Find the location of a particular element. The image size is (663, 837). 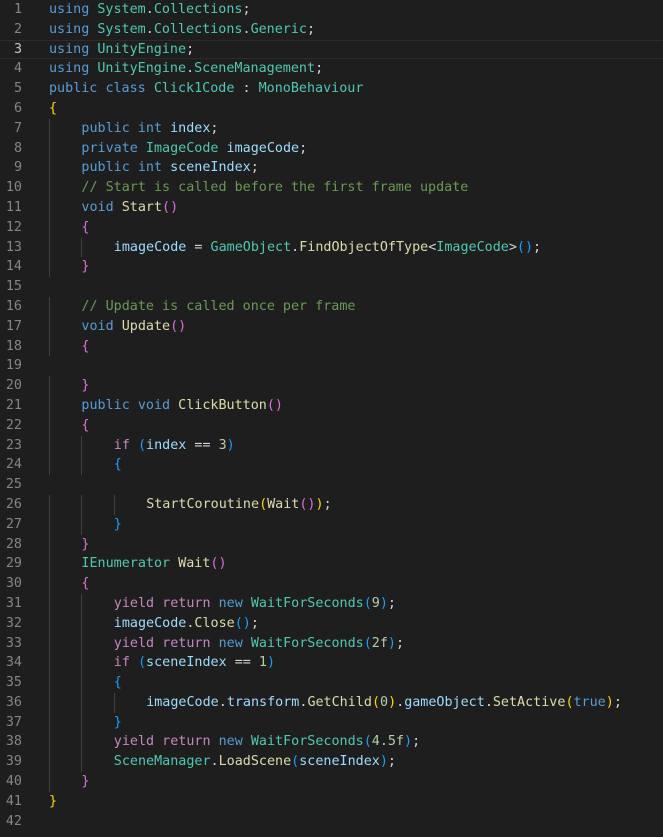

code-line: 1 using System.Collections; is located at coordinates (331, 10).